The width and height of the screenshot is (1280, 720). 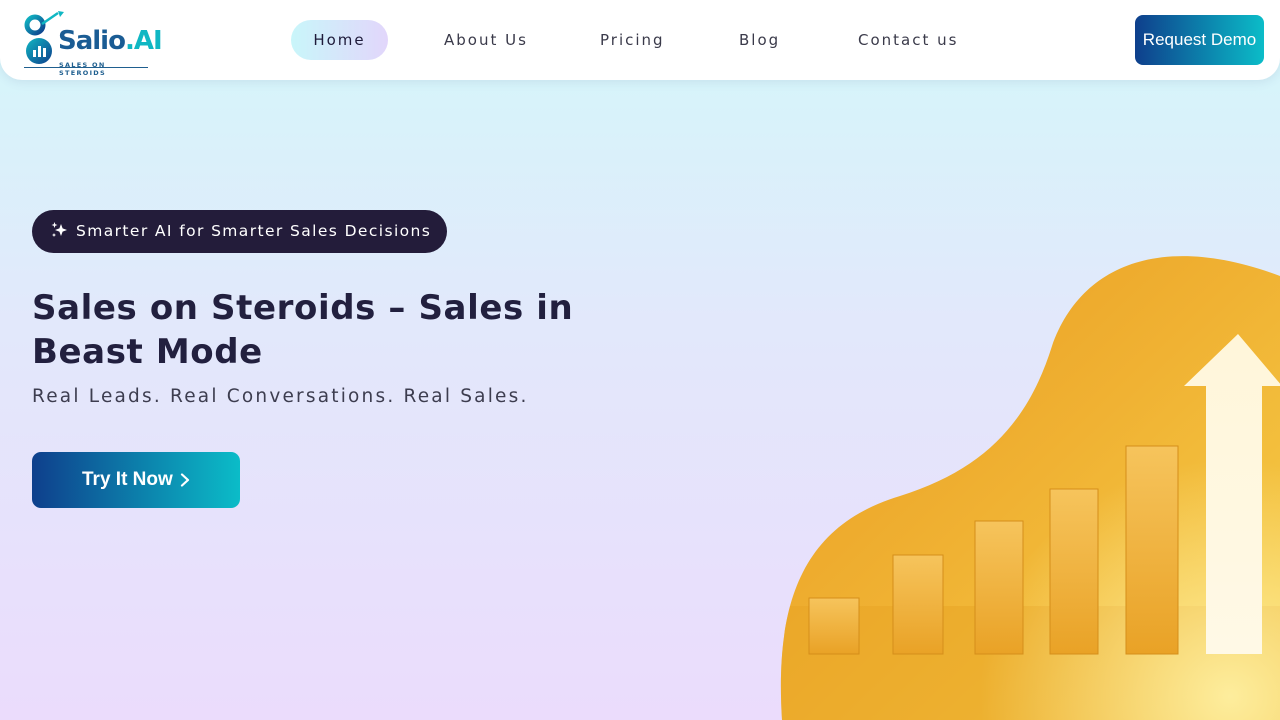 What do you see at coordinates (92, 41) in the screenshot?
I see `logo-name-text: Salio` at bounding box center [92, 41].